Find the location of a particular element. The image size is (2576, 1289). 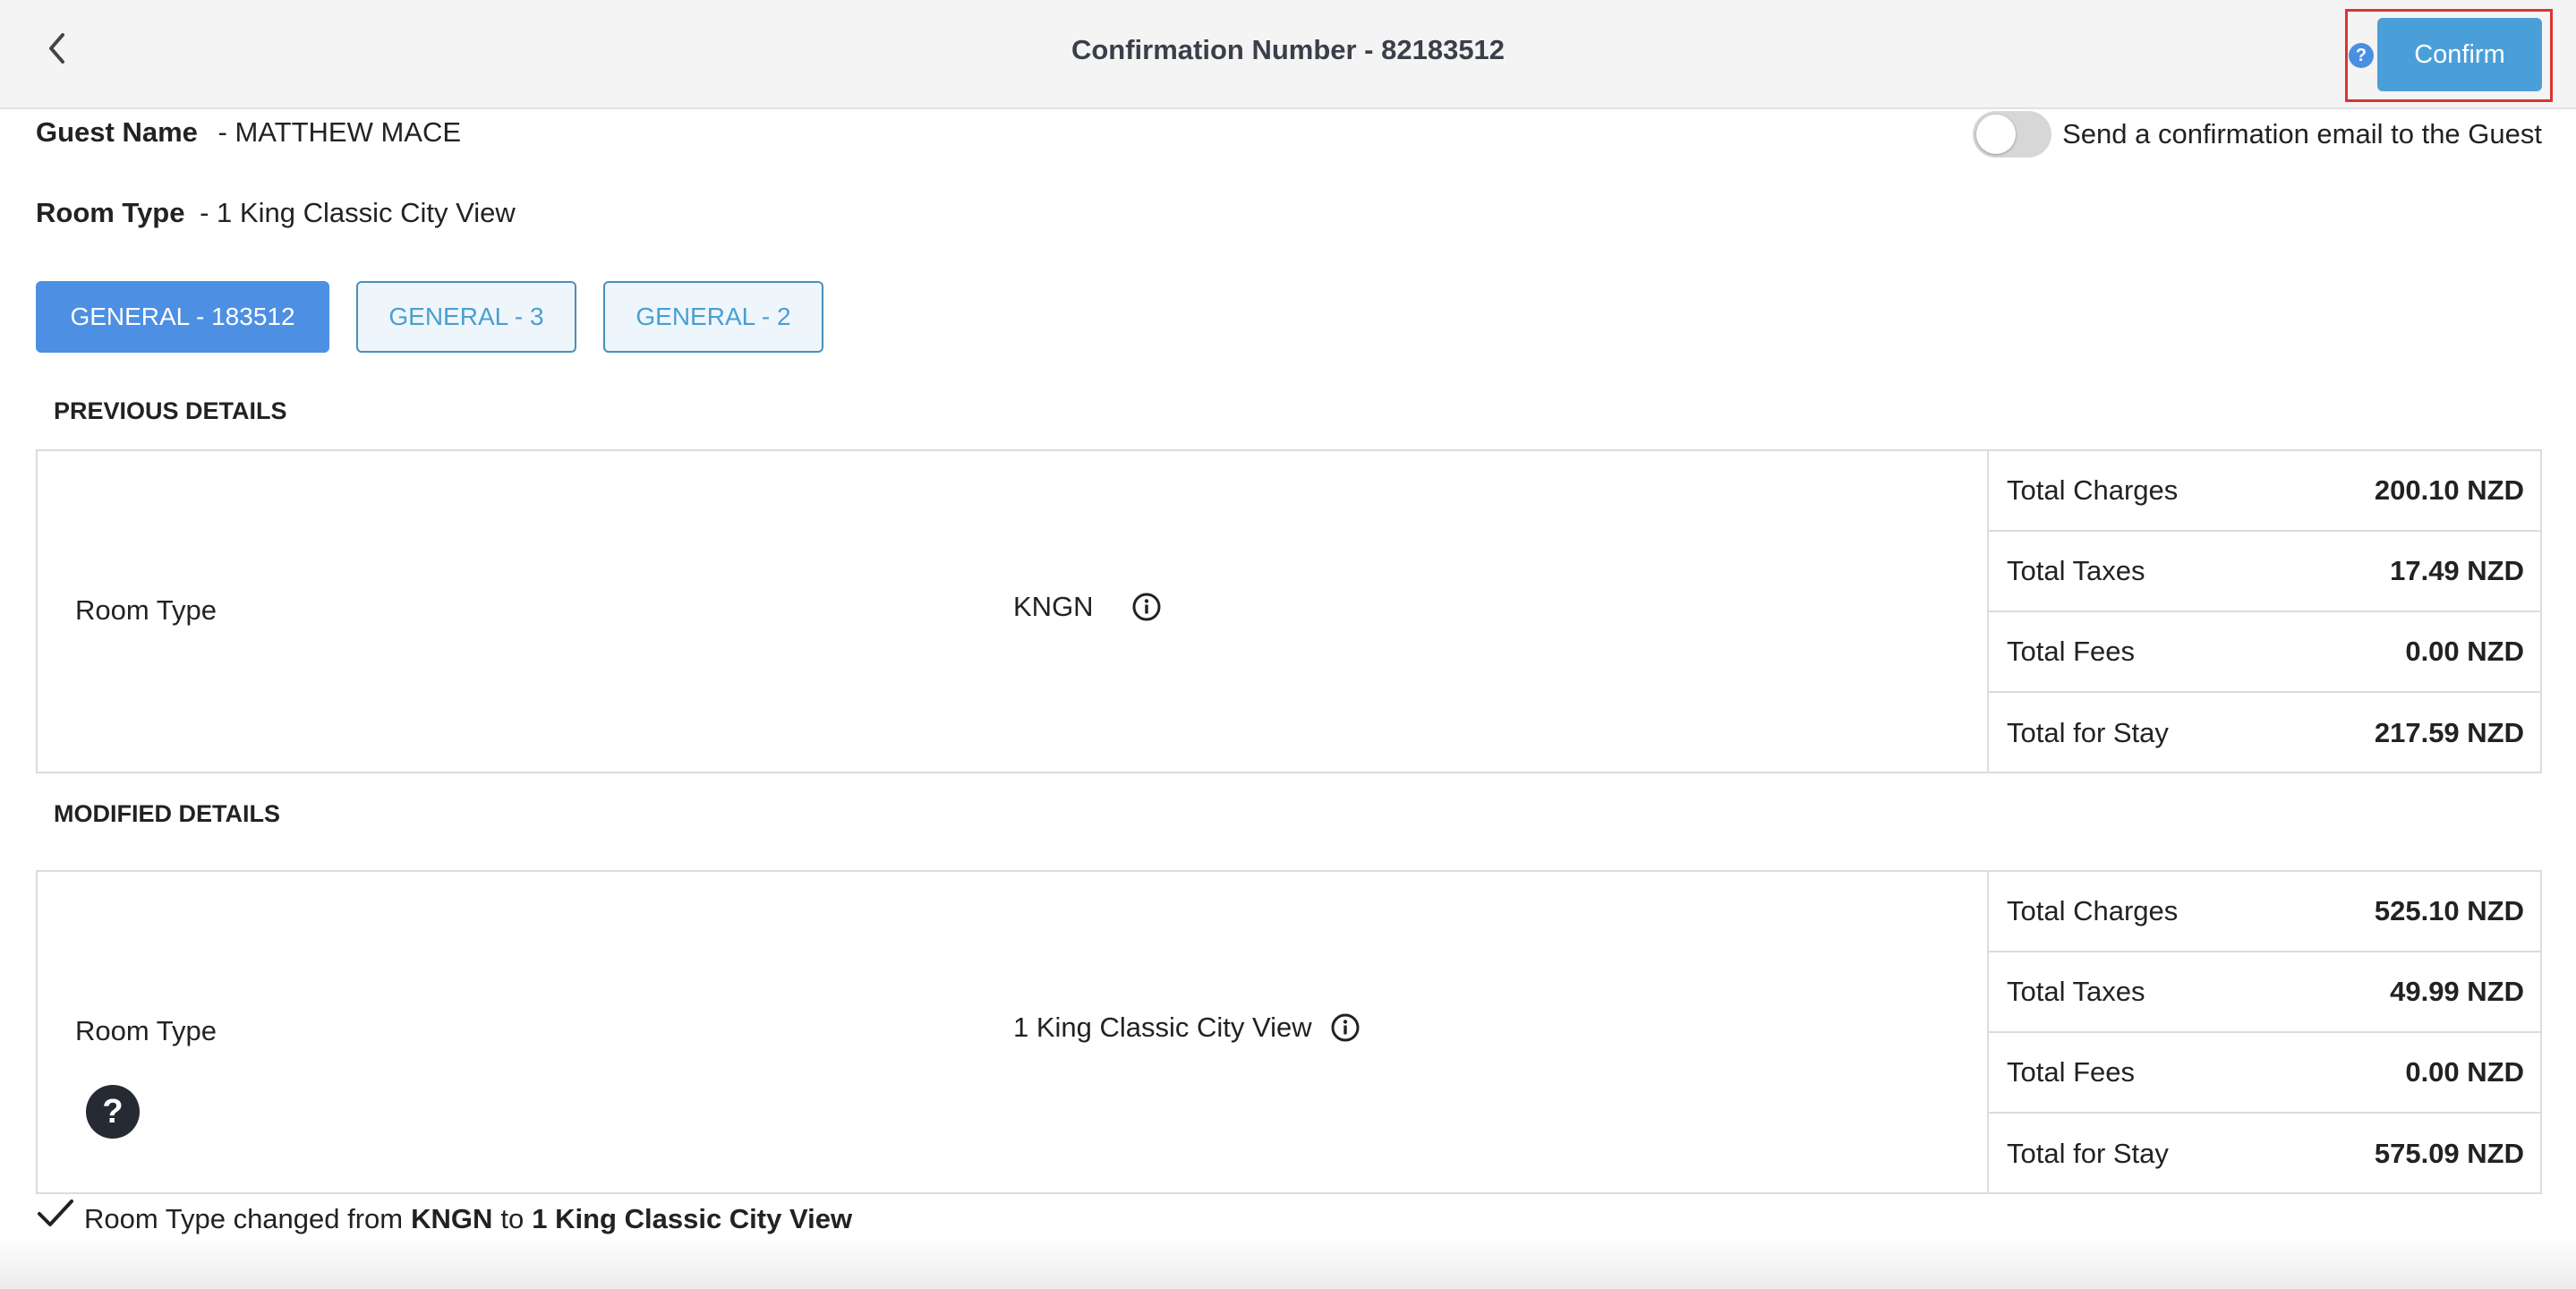

total-amount: 49.99 NZD is located at coordinates (2457, 992).